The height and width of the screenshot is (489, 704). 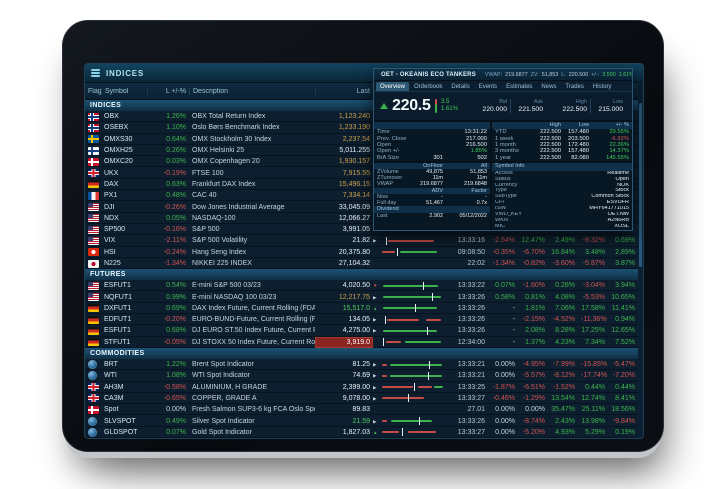 I want to click on period-pct-cell: 3.94%, so click(x=625, y=286).